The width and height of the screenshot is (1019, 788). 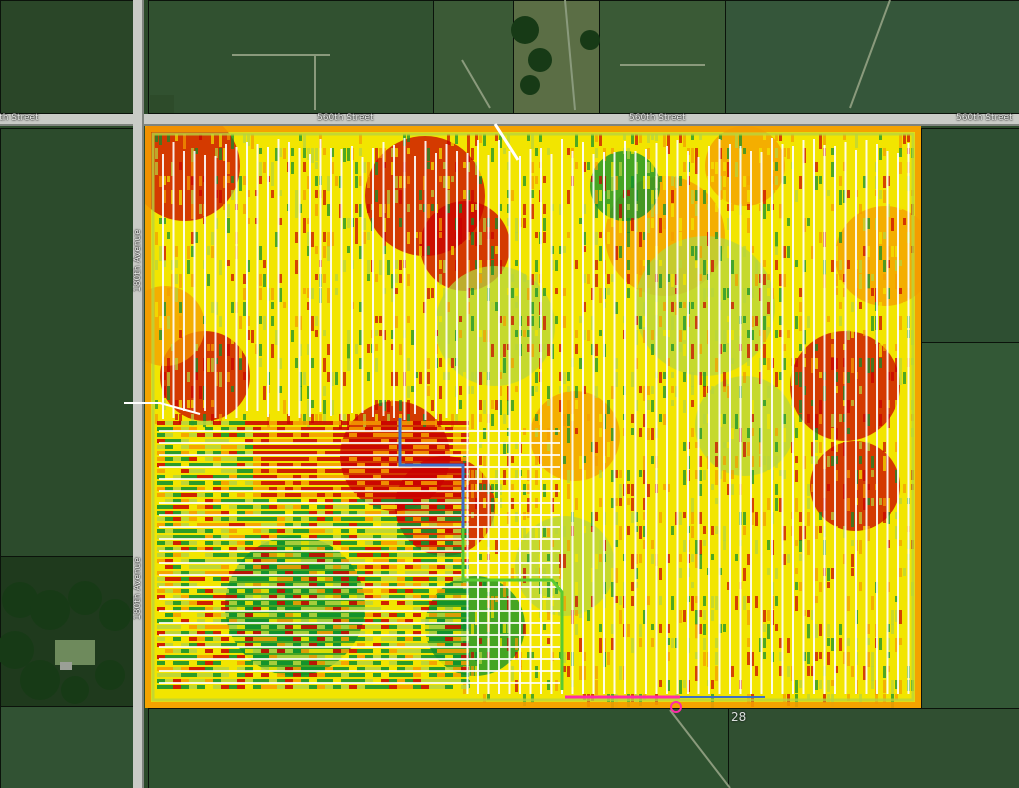 What do you see at coordinates (509, 119) in the screenshot?
I see `road-560th-street` at bounding box center [509, 119].